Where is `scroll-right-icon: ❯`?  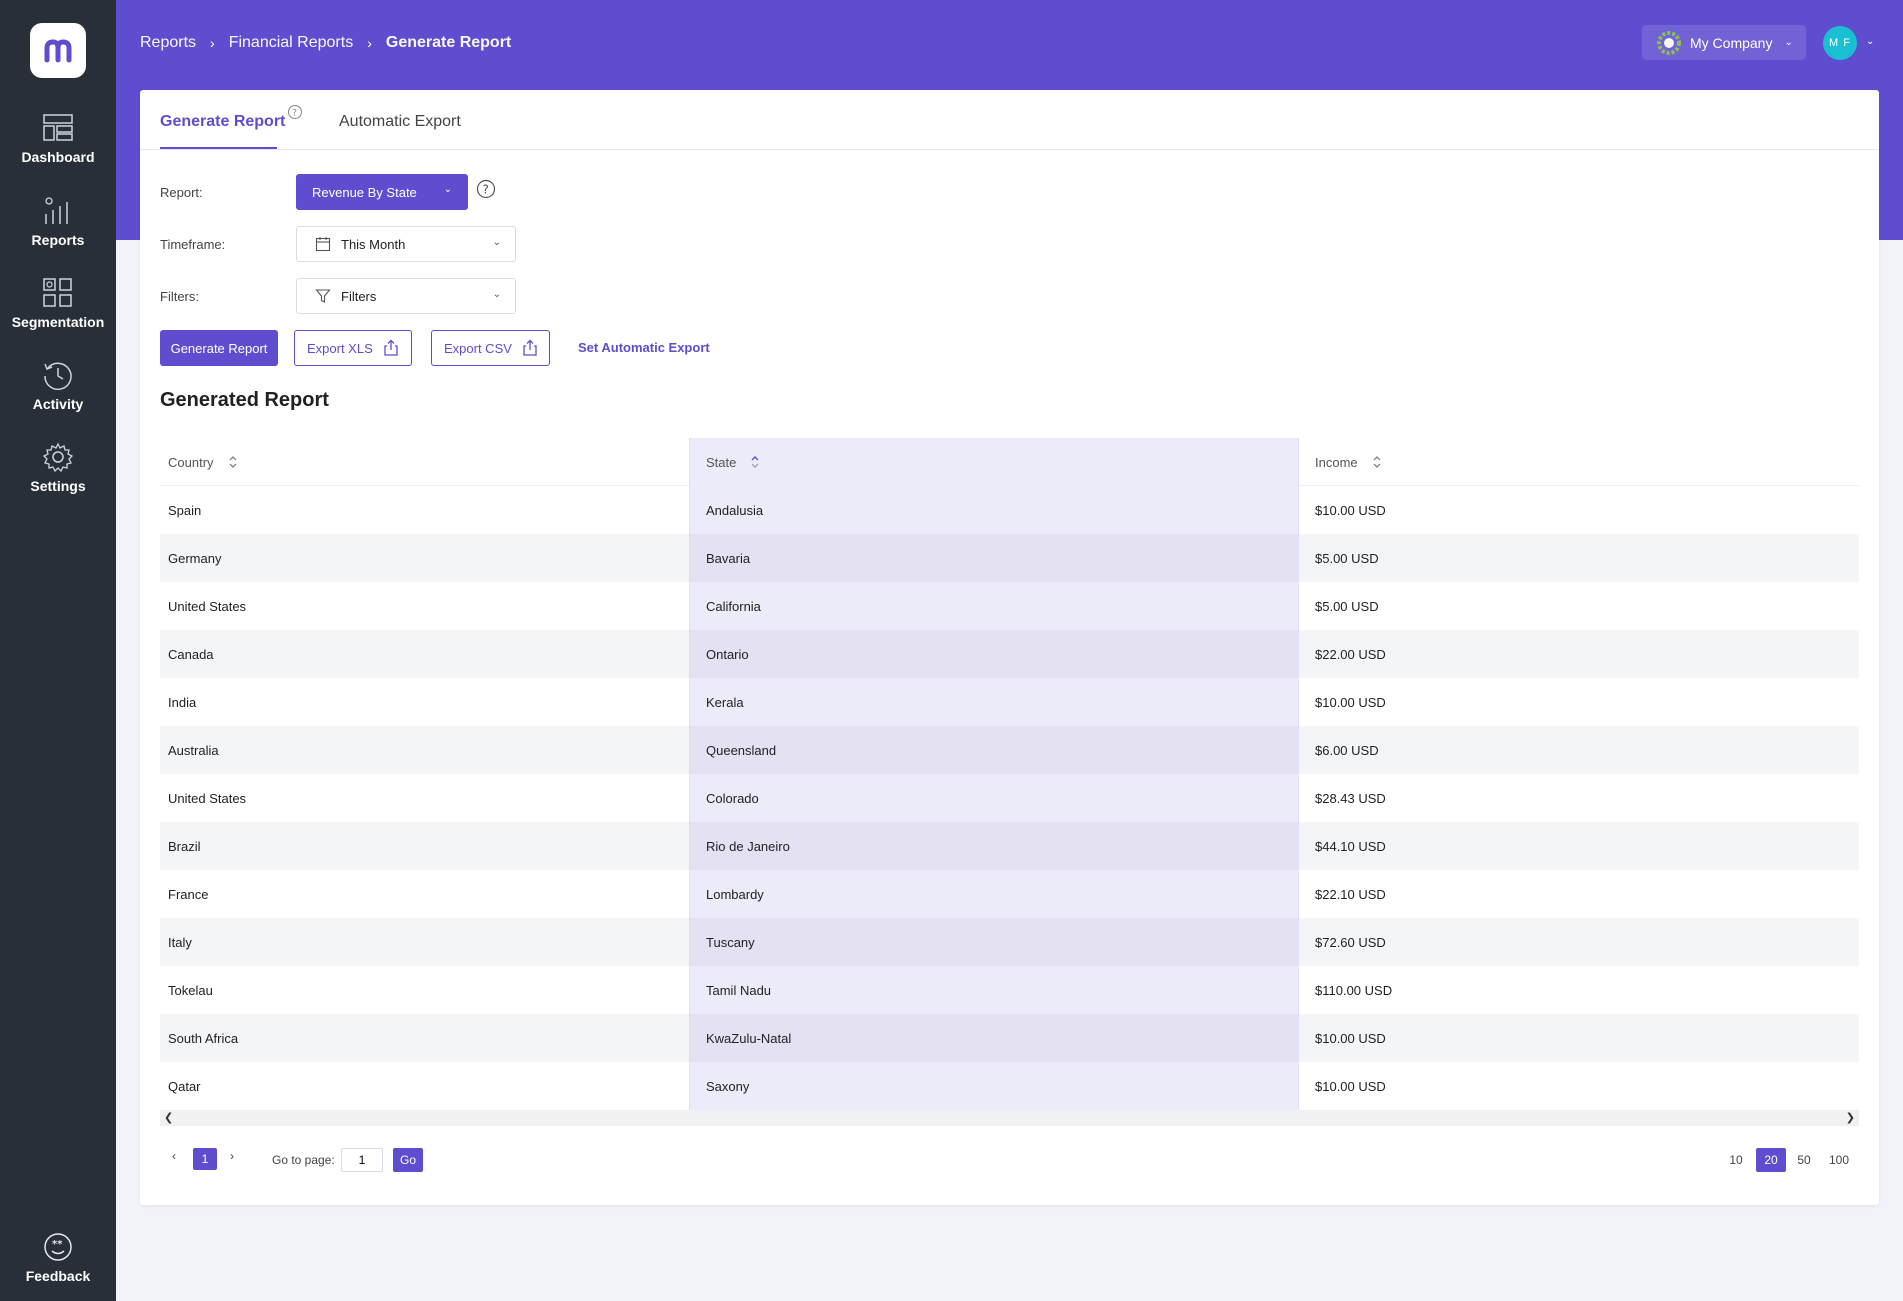
scroll-right-icon: ❯ is located at coordinates (1850, 1117).